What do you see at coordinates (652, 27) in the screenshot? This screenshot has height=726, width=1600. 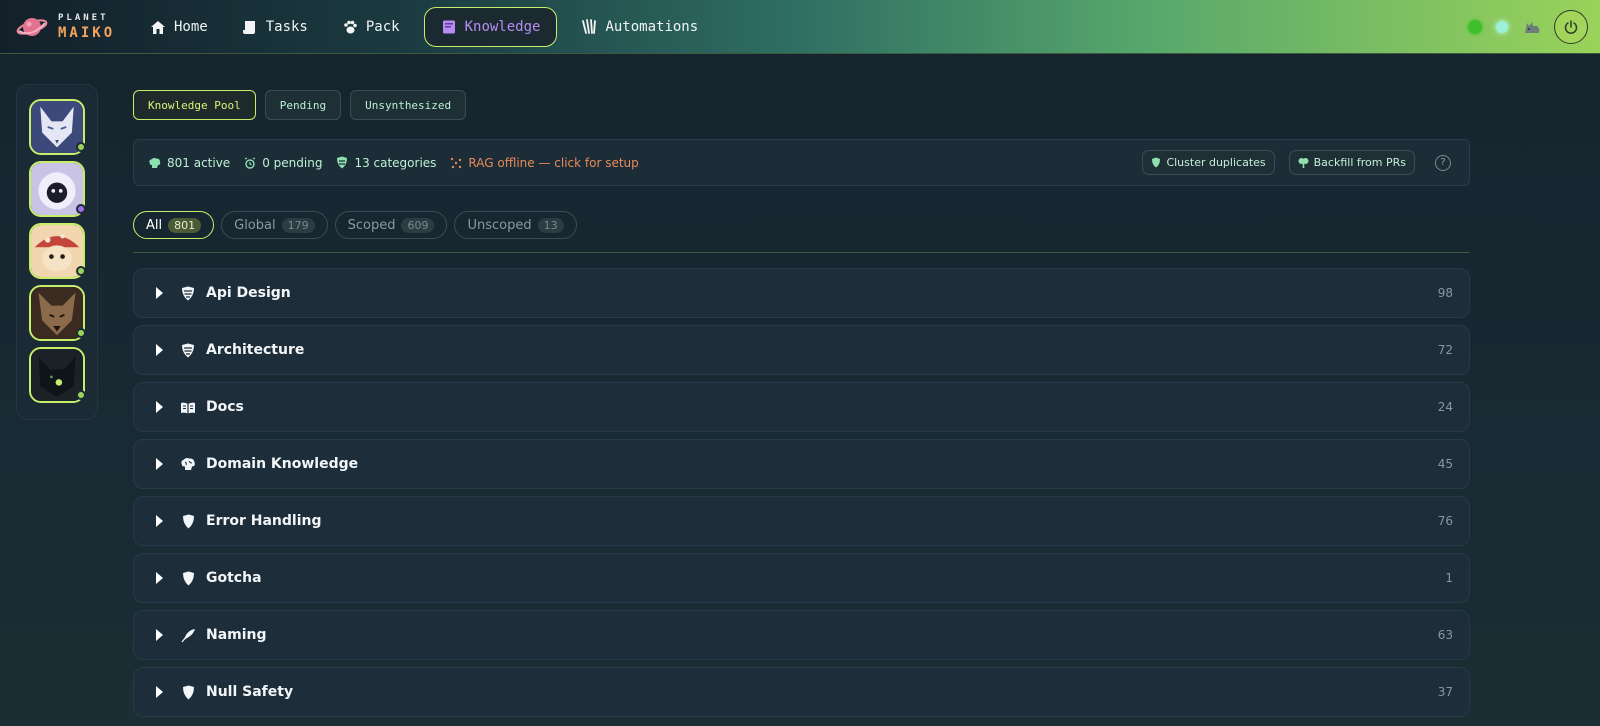 I see `nav-label-automations: Automations` at bounding box center [652, 27].